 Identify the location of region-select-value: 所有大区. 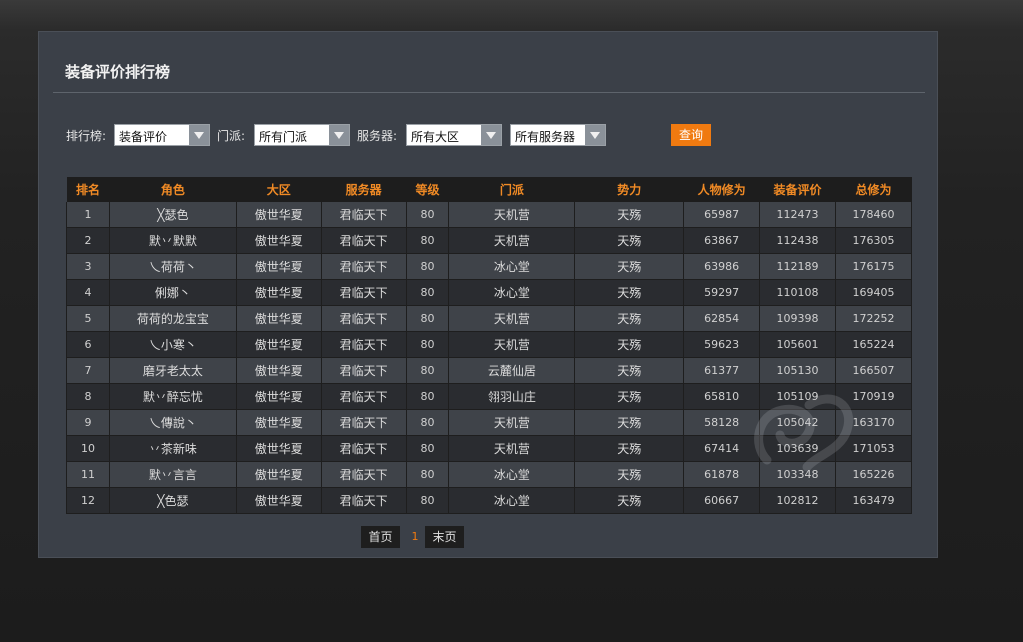
(435, 137).